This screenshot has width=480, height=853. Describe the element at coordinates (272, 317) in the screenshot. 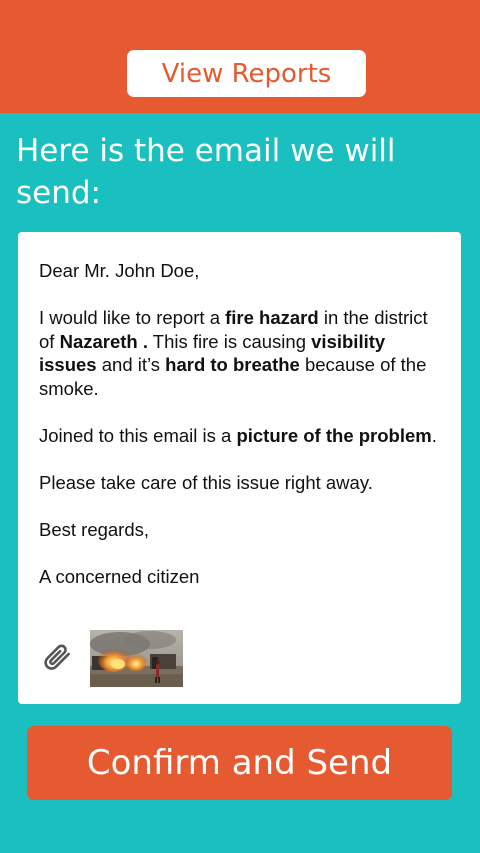

I see `hazard-type: fire hazard` at that location.